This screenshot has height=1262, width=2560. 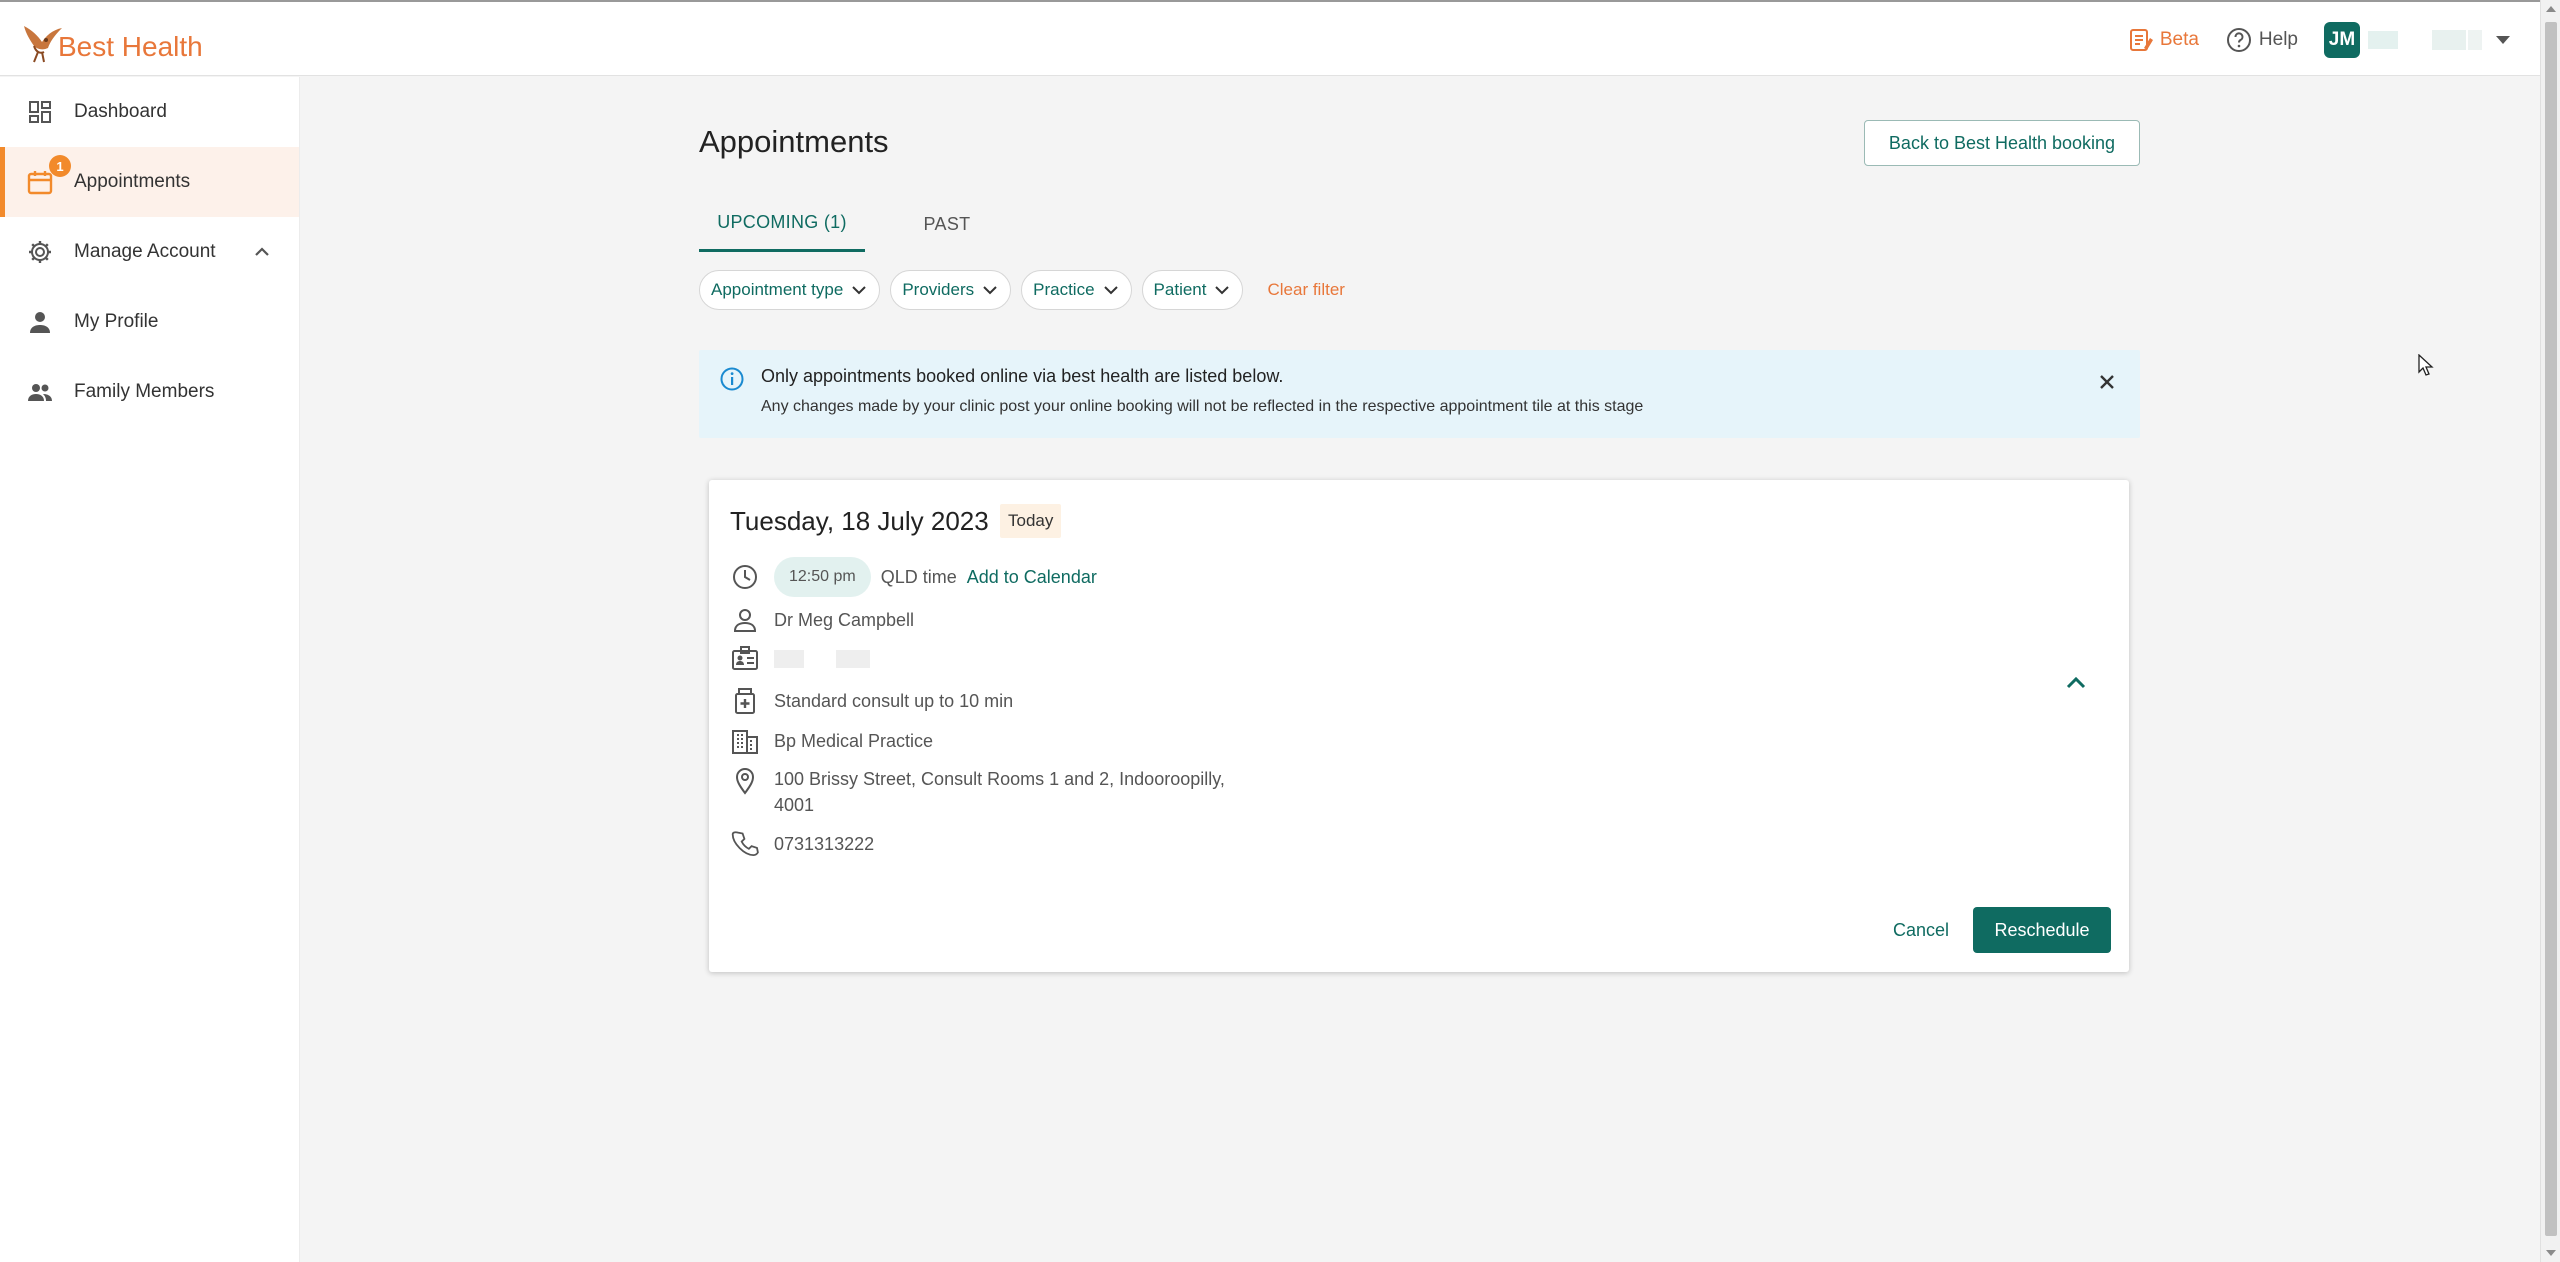 What do you see at coordinates (2238, 40) in the screenshot?
I see `help-icon` at bounding box center [2238, 40].